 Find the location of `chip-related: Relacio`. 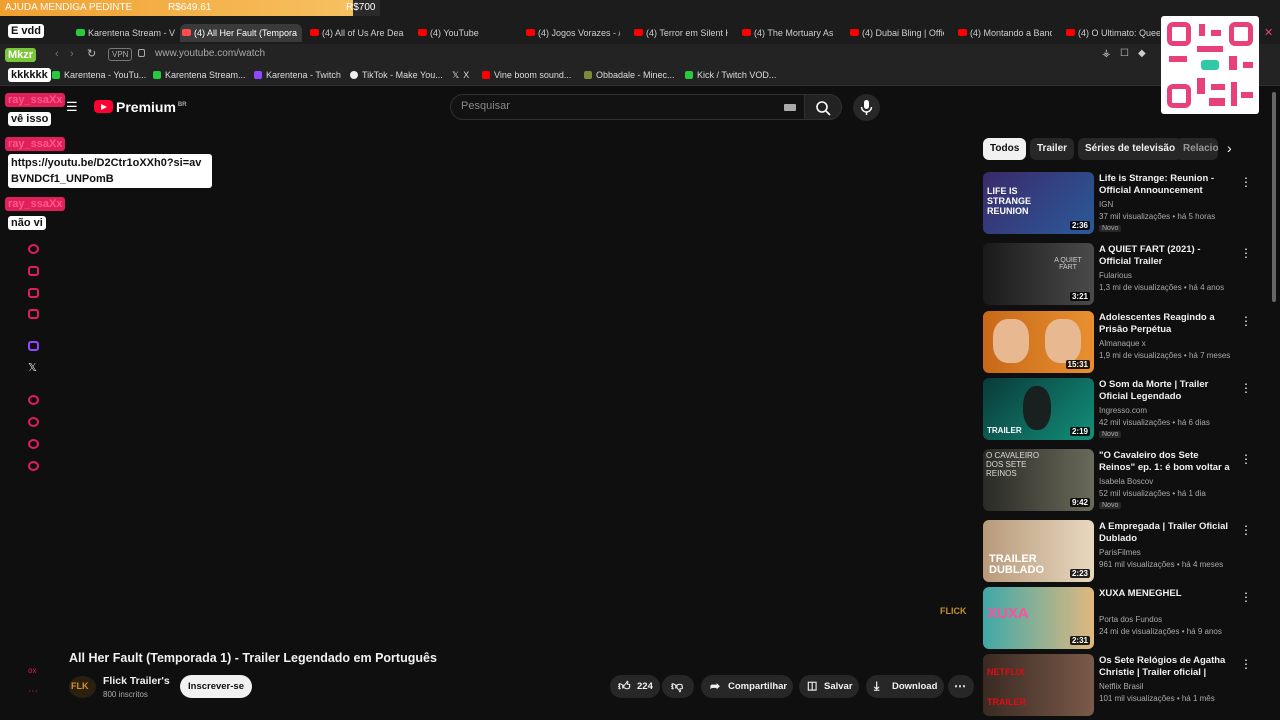

chip-related: Relacio is located at coordinates (1197, 149).